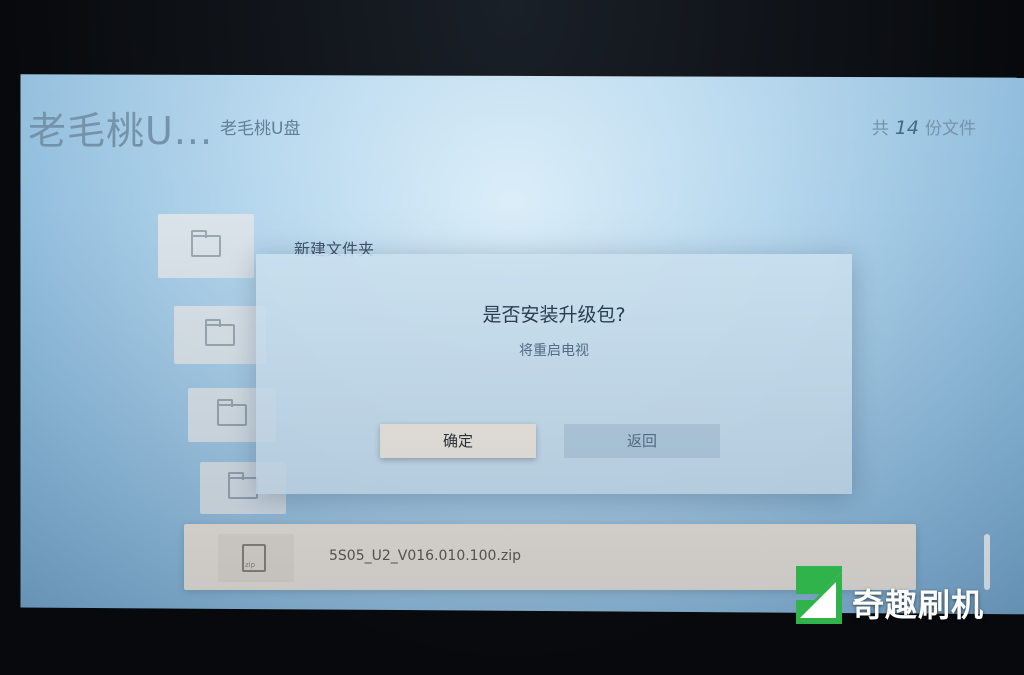 This screenshot has height=675, width=1024. I want to click on back-button: 返回, so click(642, 441).